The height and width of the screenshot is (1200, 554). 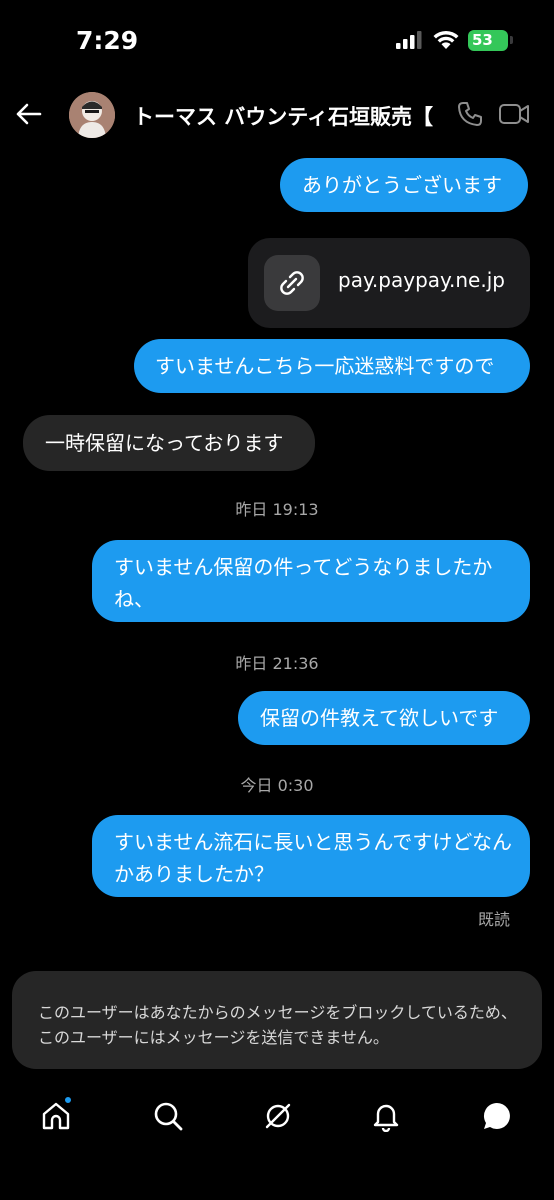 What do you see at coordinates (488, 40) in the screenshot?
I see `battery-level: 53` at bounding box center [488, 40].